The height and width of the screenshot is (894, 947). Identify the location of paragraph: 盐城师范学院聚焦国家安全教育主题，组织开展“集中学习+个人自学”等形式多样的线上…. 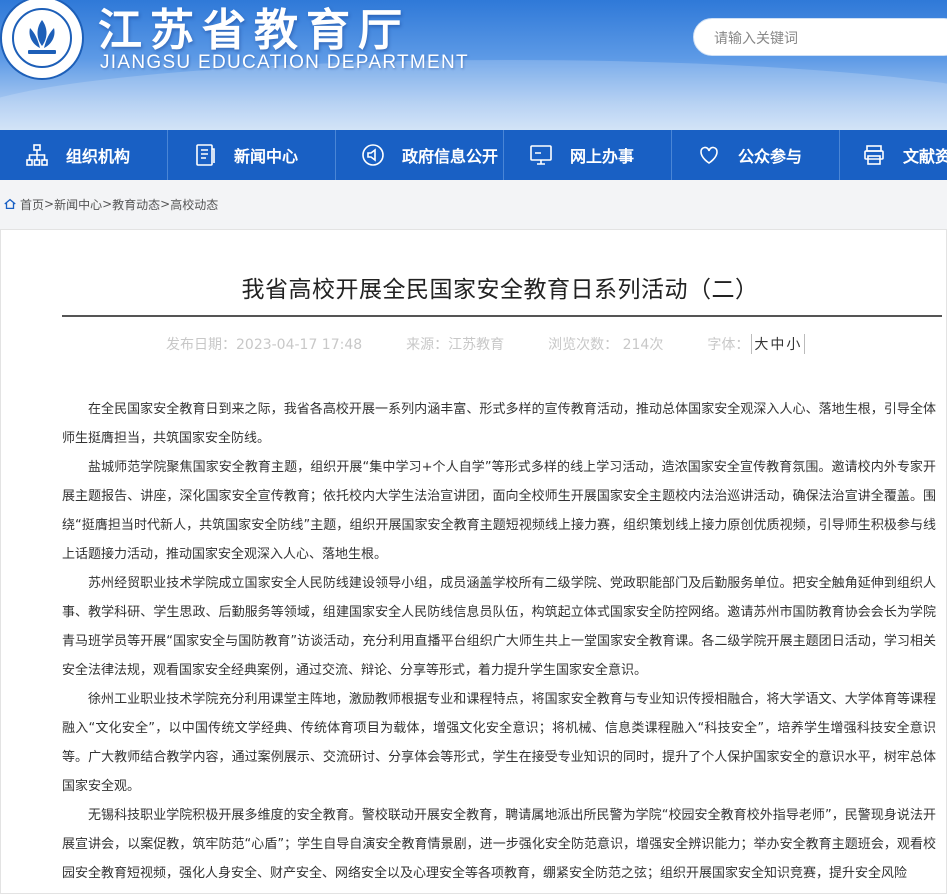
(499, 511).